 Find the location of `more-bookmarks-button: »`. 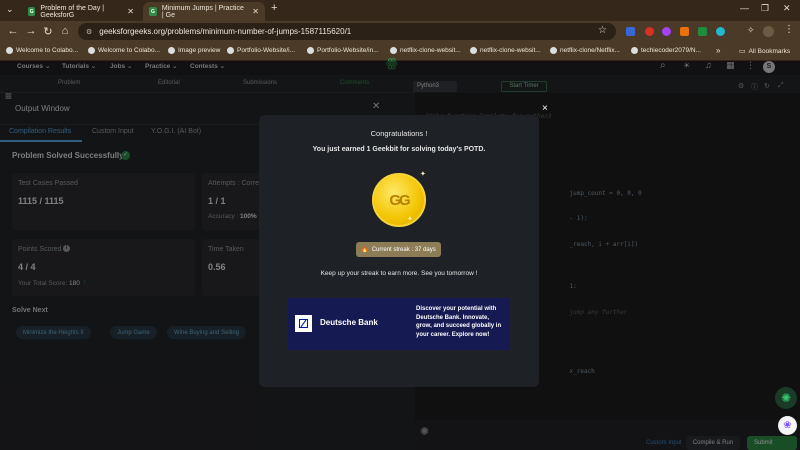

more-bookmarks-button: » is located at coordinates (718, 50).